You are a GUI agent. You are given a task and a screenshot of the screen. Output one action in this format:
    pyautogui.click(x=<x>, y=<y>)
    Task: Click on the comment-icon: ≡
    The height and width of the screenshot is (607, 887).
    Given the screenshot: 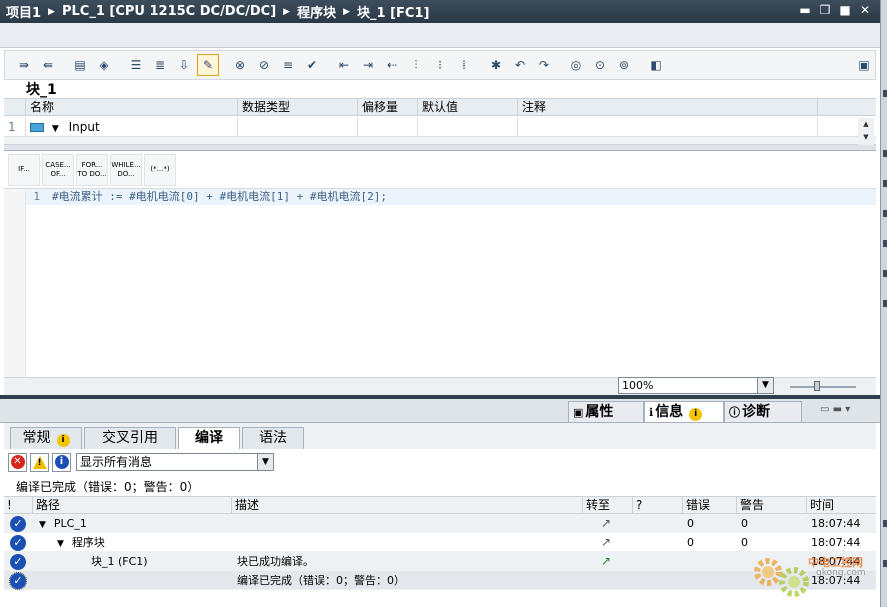 What is the action you would take?
    pyautogui.click(x=288, y=65)
    